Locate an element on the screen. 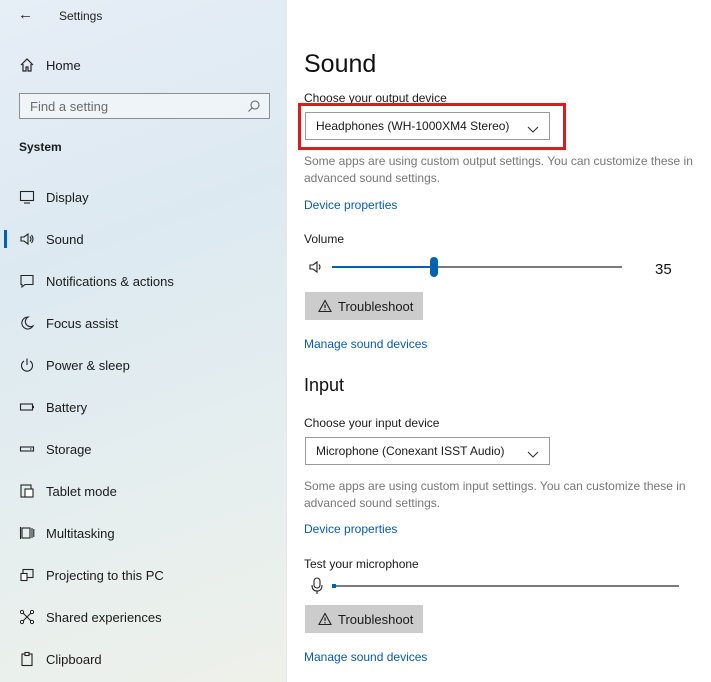 This screenshot has height=682, width=711. sidebar-item-display: Display is located at coordinates (143, 197).